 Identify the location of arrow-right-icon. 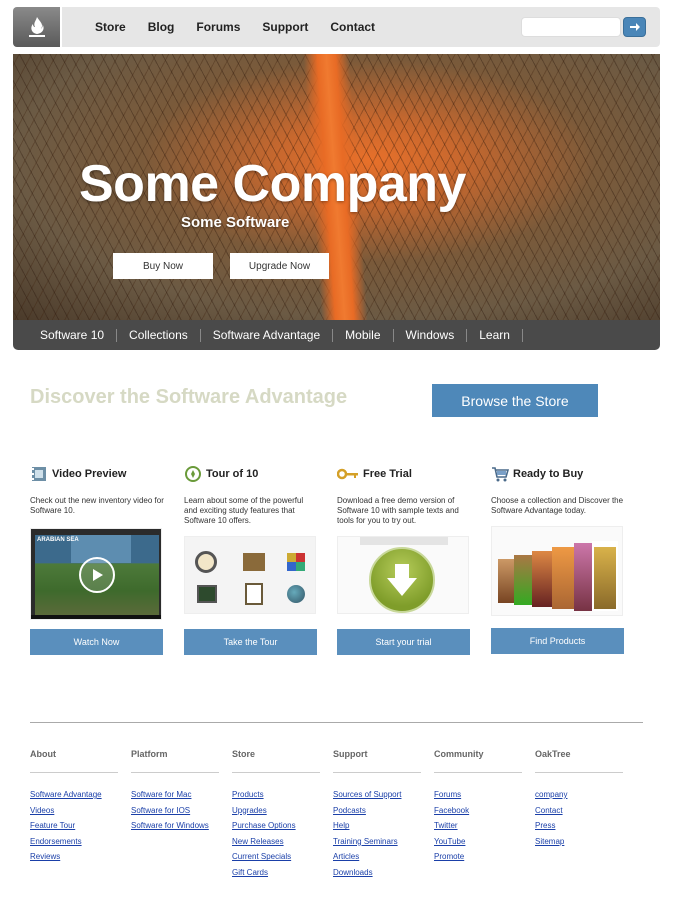
(634, 27).